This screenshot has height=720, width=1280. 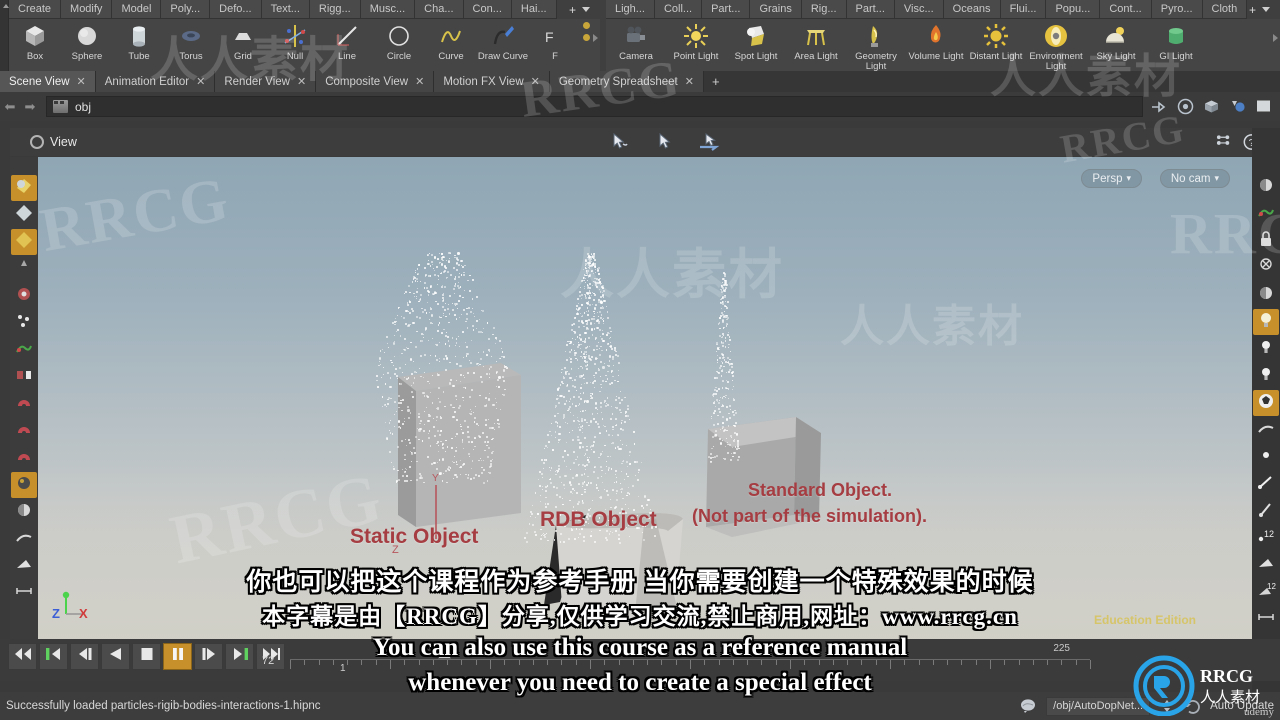 What do you see at coordinates (239, 656) in the screenshot?
I see `next-key-button` at bounding box center [239, 656].